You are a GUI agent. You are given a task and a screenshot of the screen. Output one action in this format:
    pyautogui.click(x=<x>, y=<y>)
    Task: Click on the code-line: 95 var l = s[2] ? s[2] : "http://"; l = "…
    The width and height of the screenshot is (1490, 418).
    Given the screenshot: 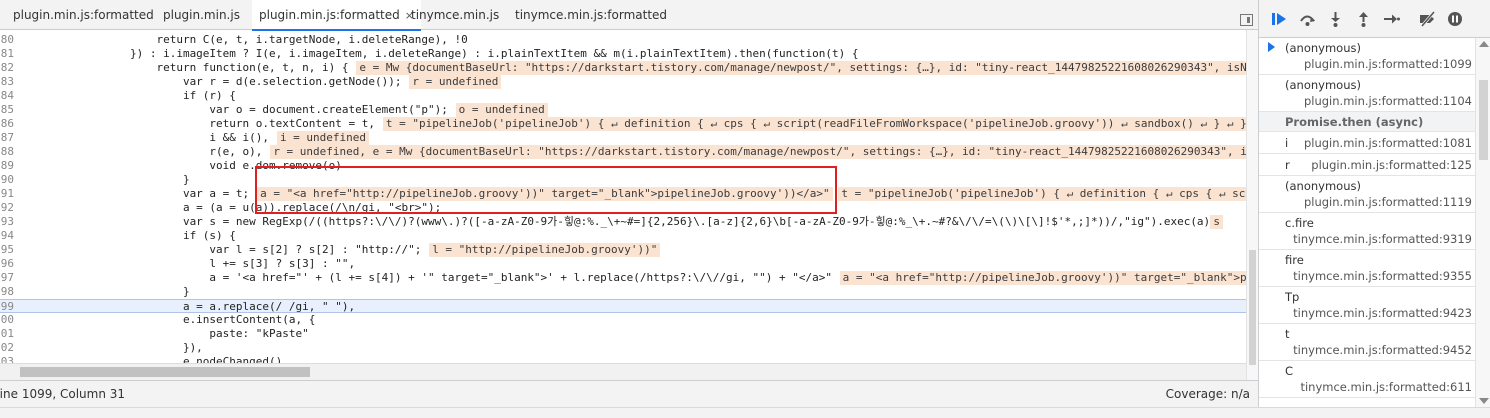 What is the action you would take?
    pyautogui.click(x=623, y=250)
    